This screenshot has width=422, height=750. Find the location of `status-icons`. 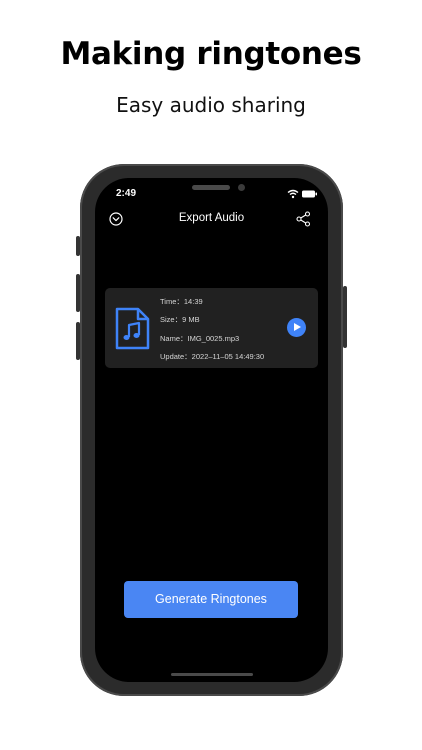

status-icons is located at coordinates (302, 194).